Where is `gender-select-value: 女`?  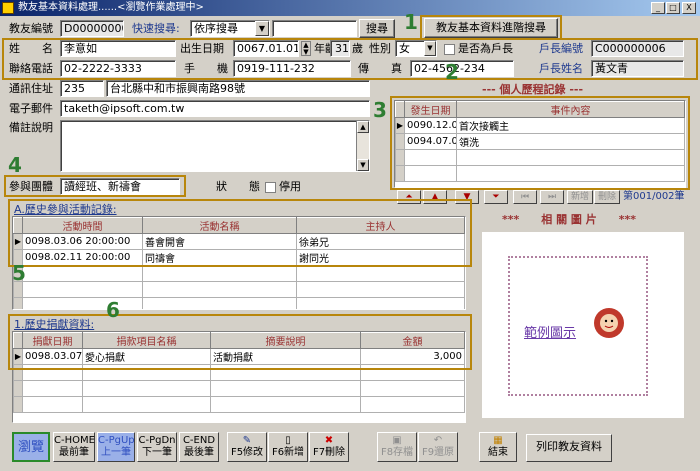
gender-select-value: 女 is located at coordinates (404, 48).